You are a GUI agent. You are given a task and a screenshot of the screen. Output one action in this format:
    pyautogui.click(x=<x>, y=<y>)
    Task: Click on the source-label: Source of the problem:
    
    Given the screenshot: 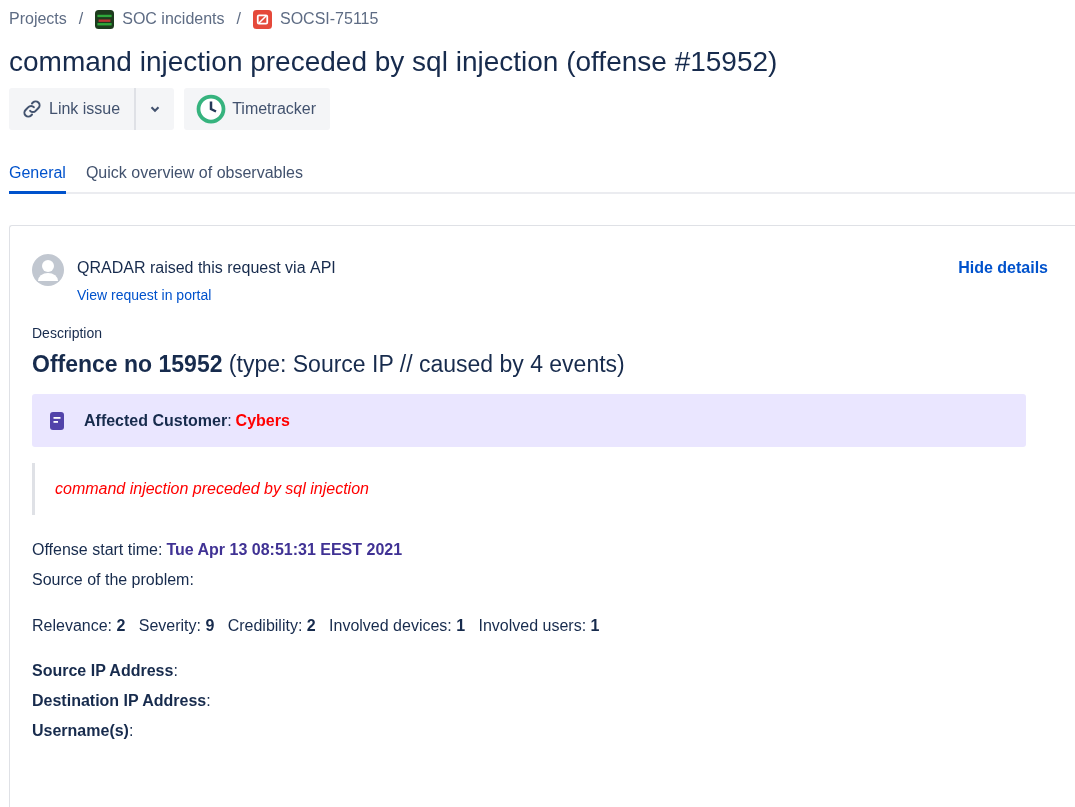 What is the action you would take?
    pyautogui.click(x=113, y=580)
    